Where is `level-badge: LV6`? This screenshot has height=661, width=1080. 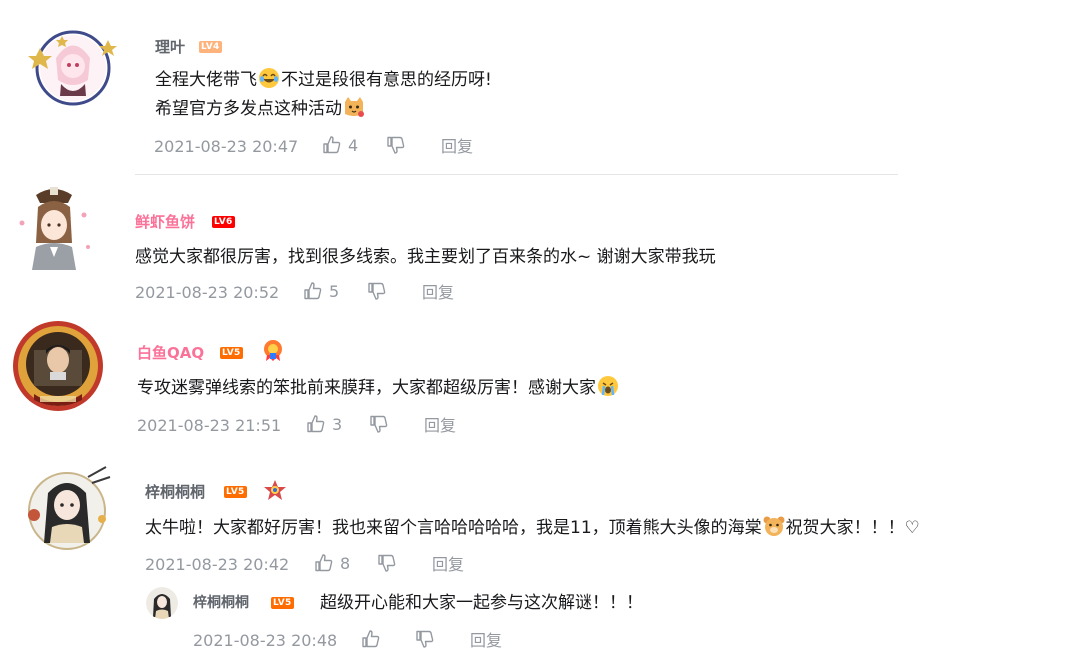 level-badge: LV6 is located at coordinates (223, 222).